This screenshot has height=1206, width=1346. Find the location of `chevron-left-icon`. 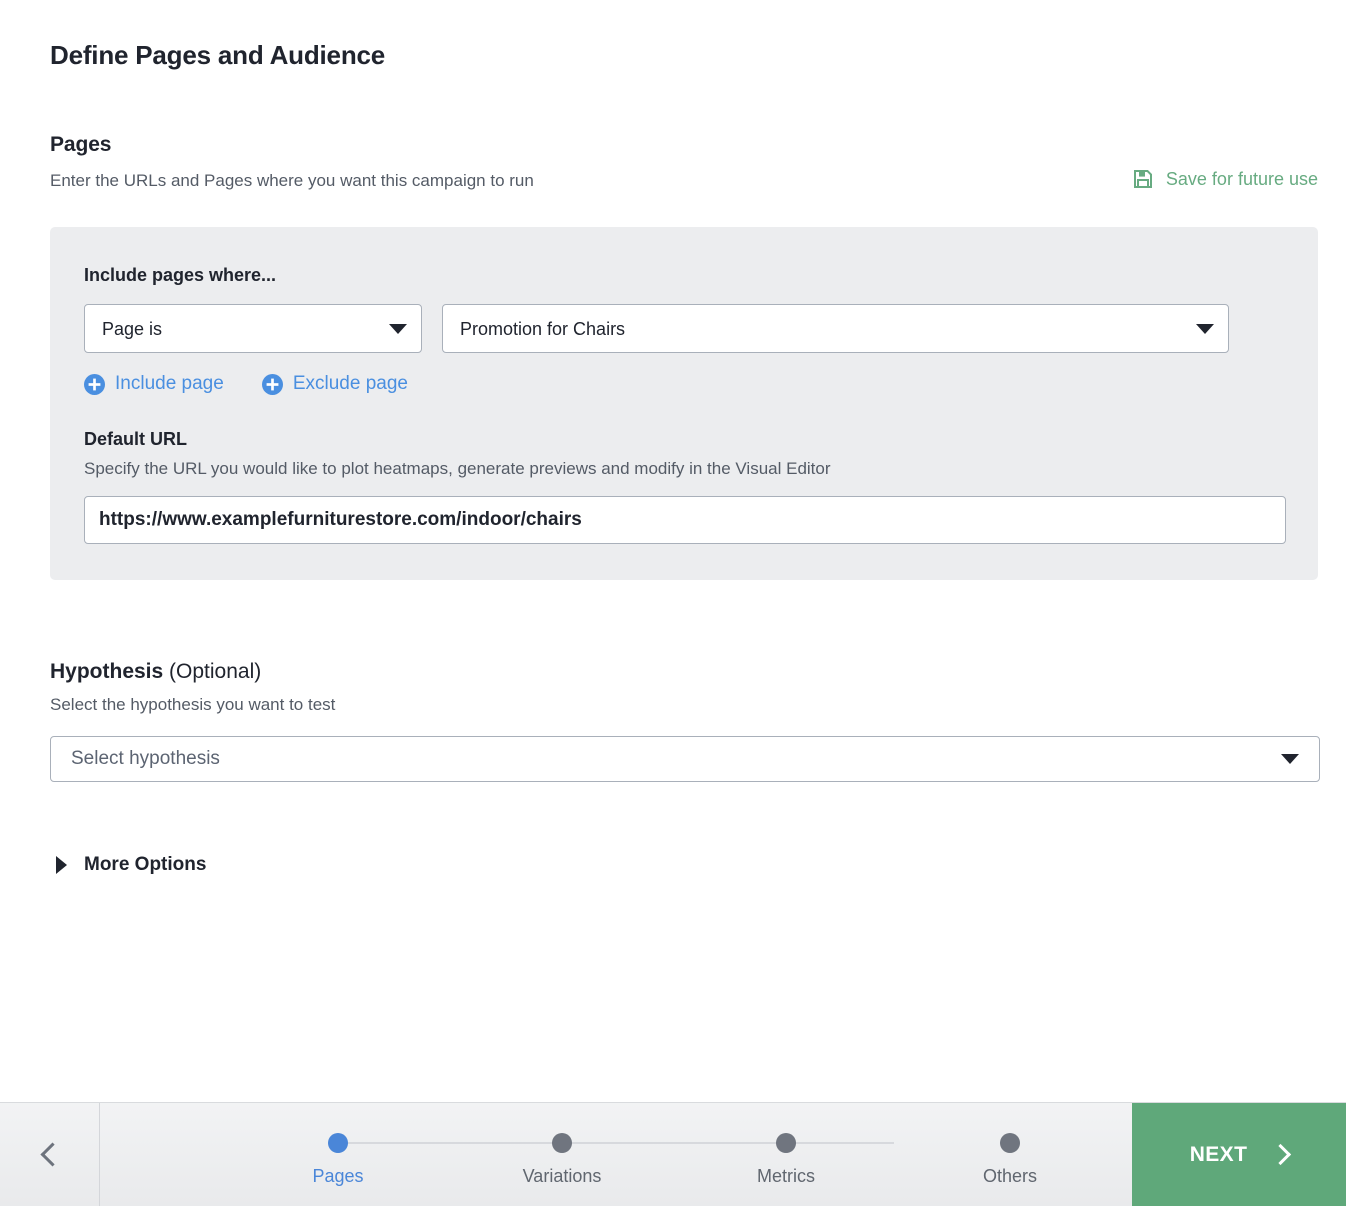

chevron-left-icon is located at coordinates (52, 1154).